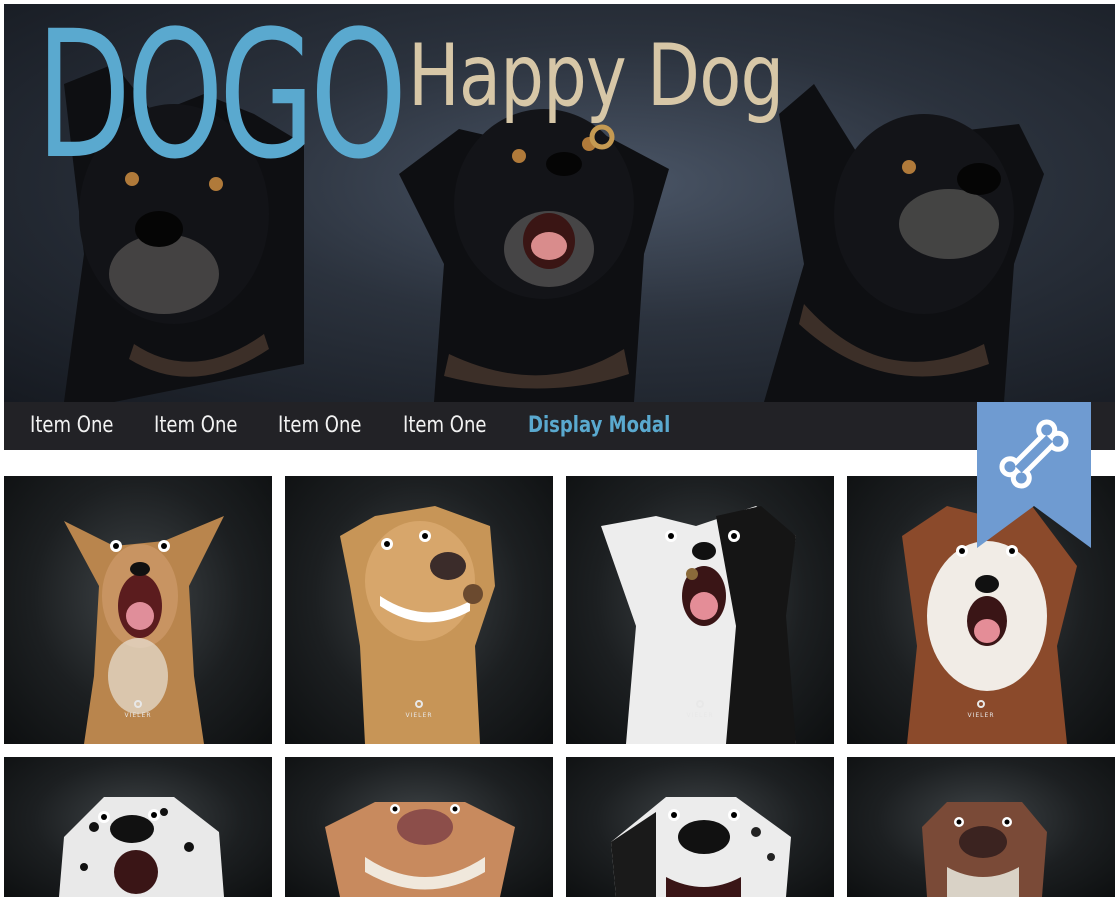 The height and width of the screenshot is (897, 1119). I want to click on brand-logo: DOGO, so click(221, 101).